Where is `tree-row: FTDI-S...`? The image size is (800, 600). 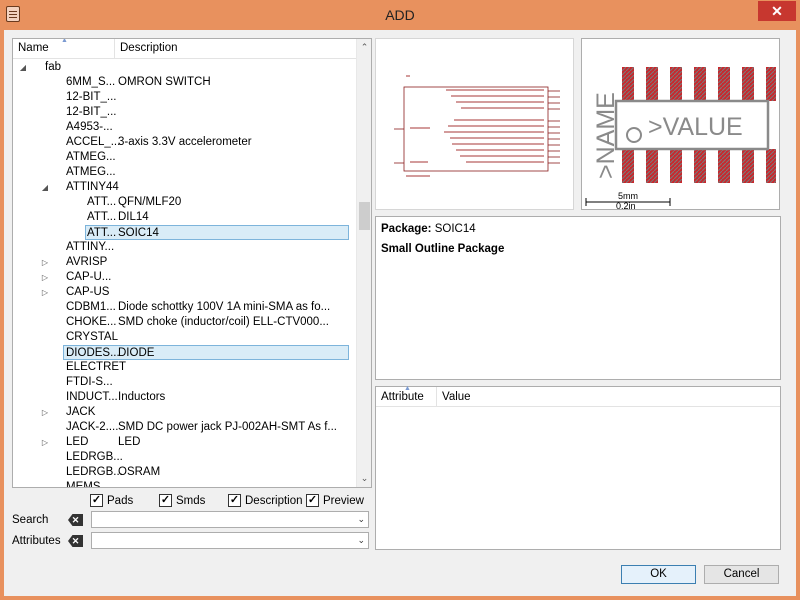 tree-row: FTDI-S... is located at coordinates (184, 382).